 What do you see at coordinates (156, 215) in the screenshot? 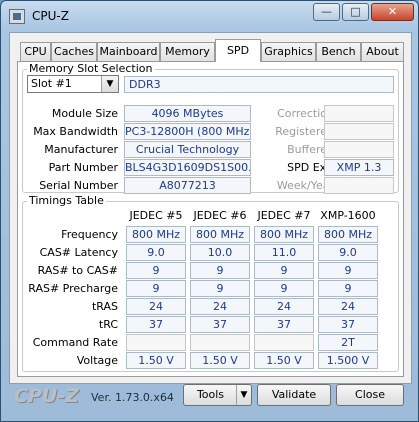
I see `timings-column-header: JEDEC #5` at bounding box center [156, 215].